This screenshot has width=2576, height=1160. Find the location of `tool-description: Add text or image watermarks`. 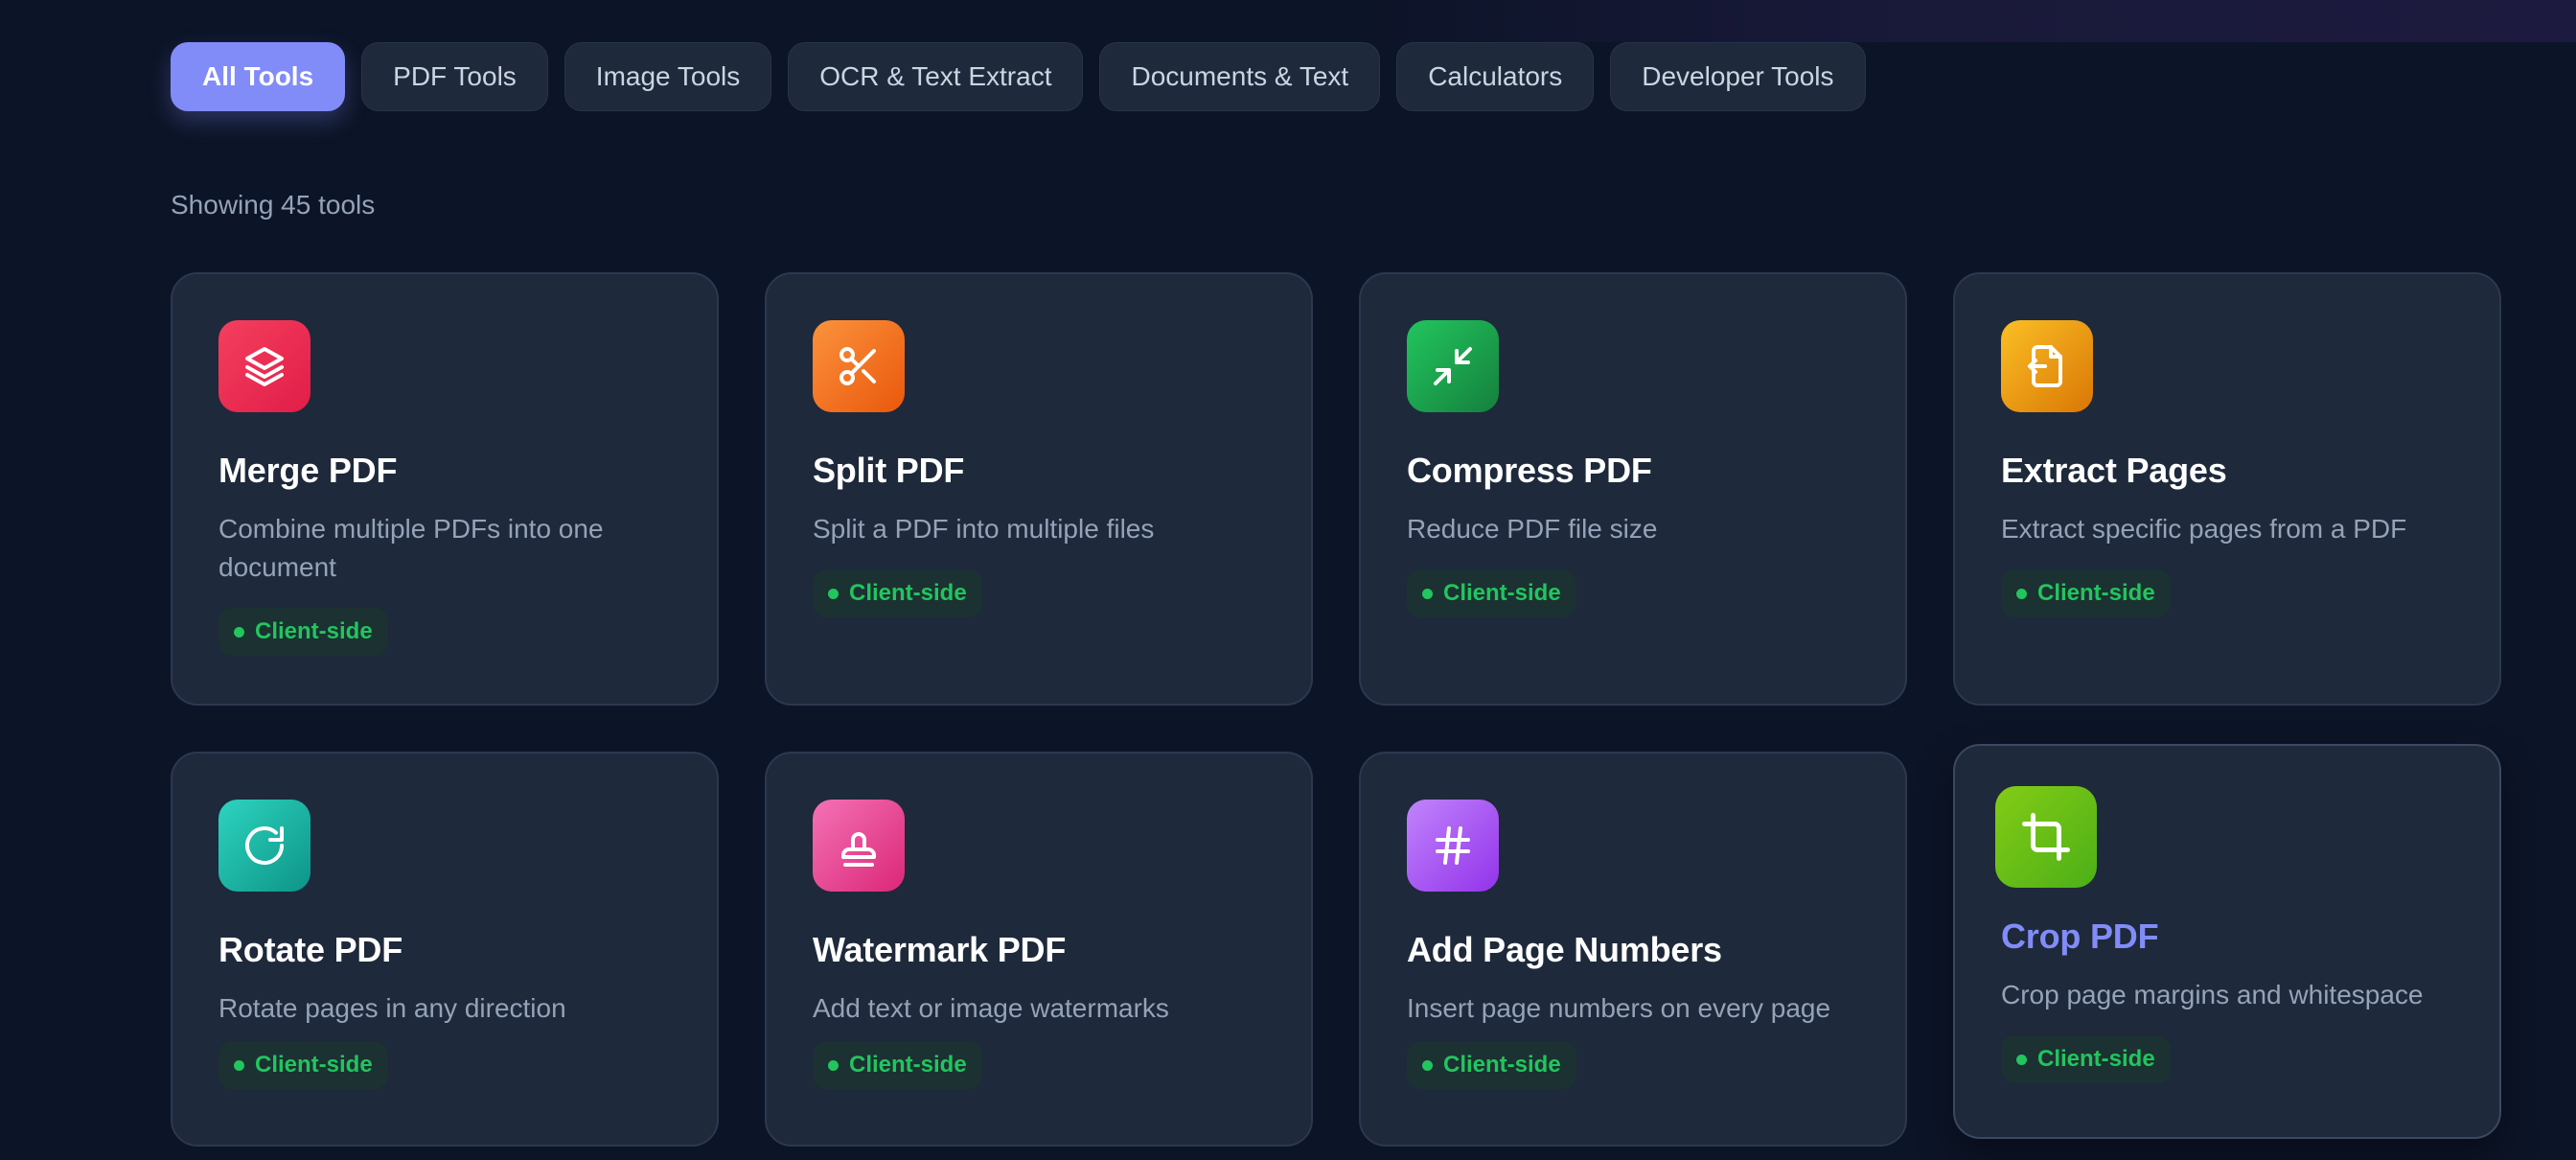

tool-description: Add text or image watermarks is located at coordinates (991, 1008).